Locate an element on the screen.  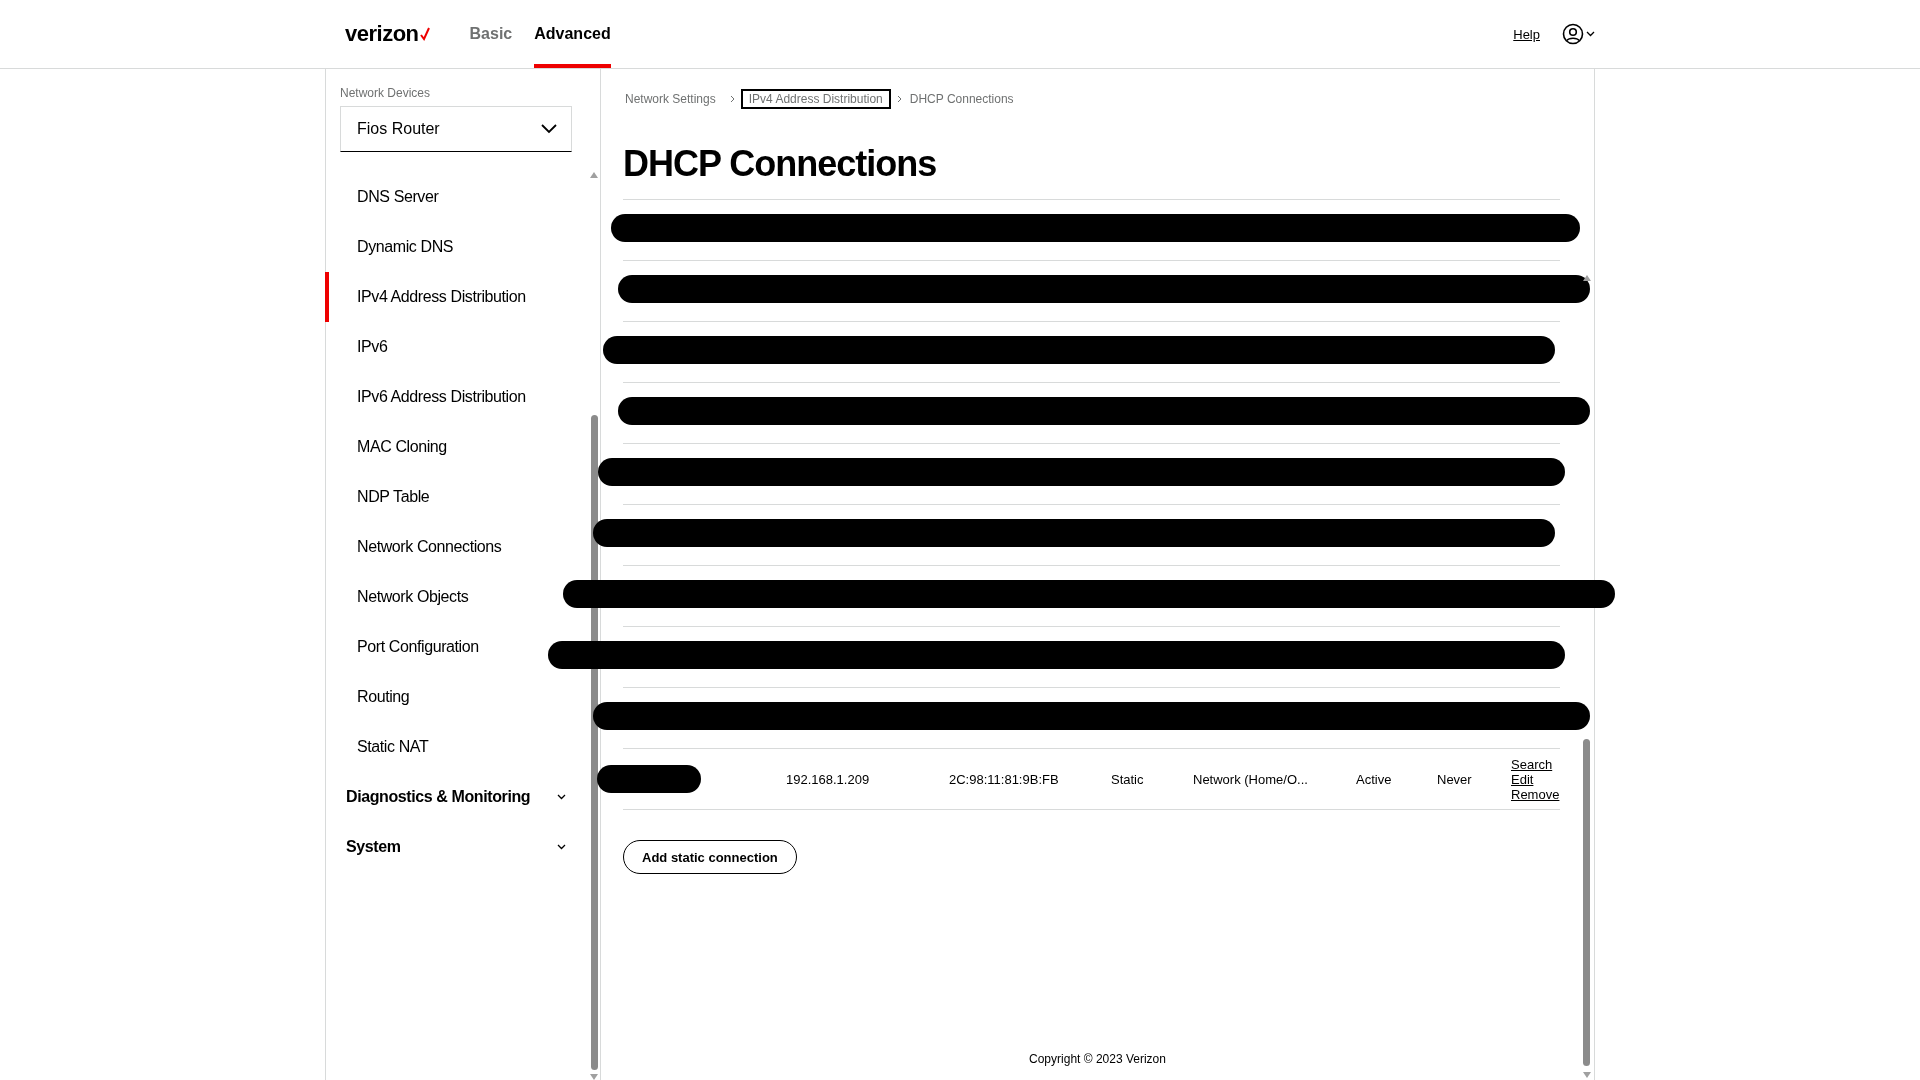
device-dropdown: Fios Router is located at coordinates (456, 129).